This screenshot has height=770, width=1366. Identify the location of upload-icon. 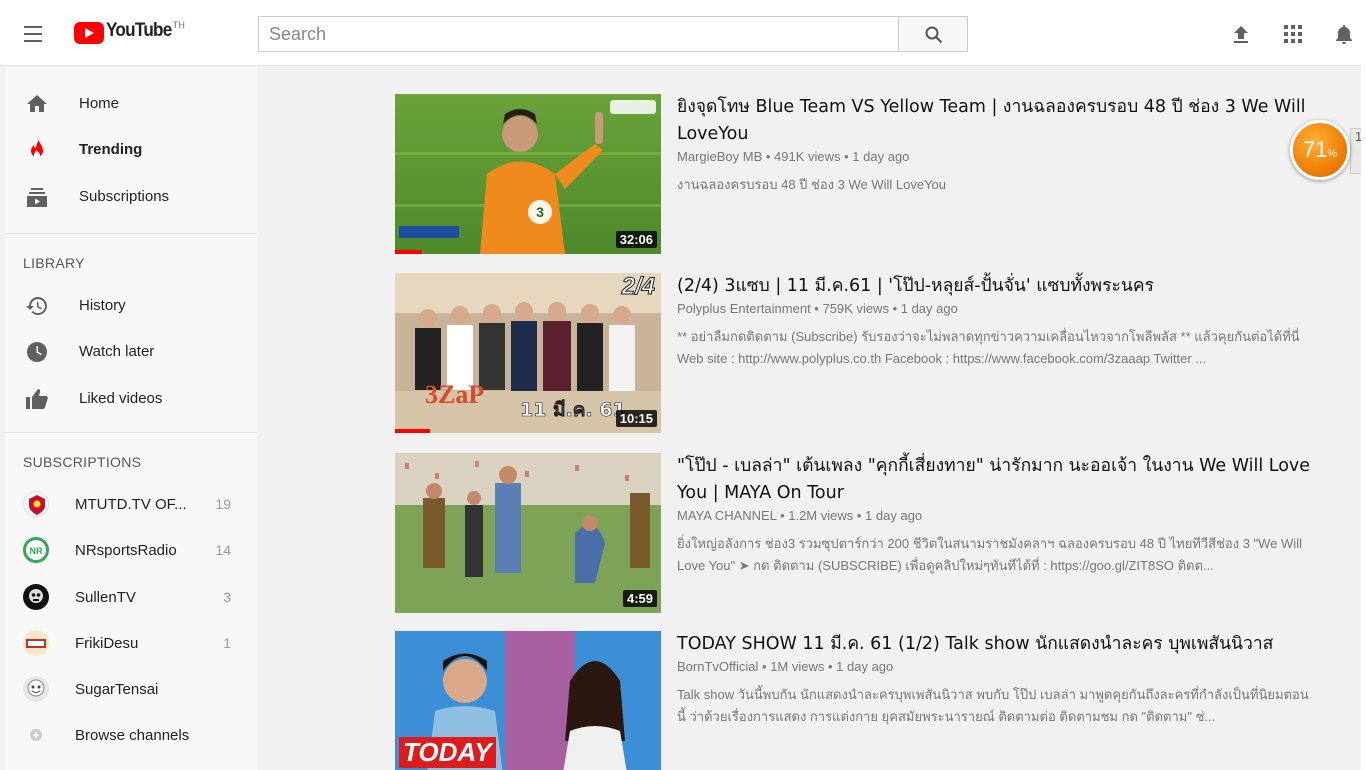
(1241, 34).